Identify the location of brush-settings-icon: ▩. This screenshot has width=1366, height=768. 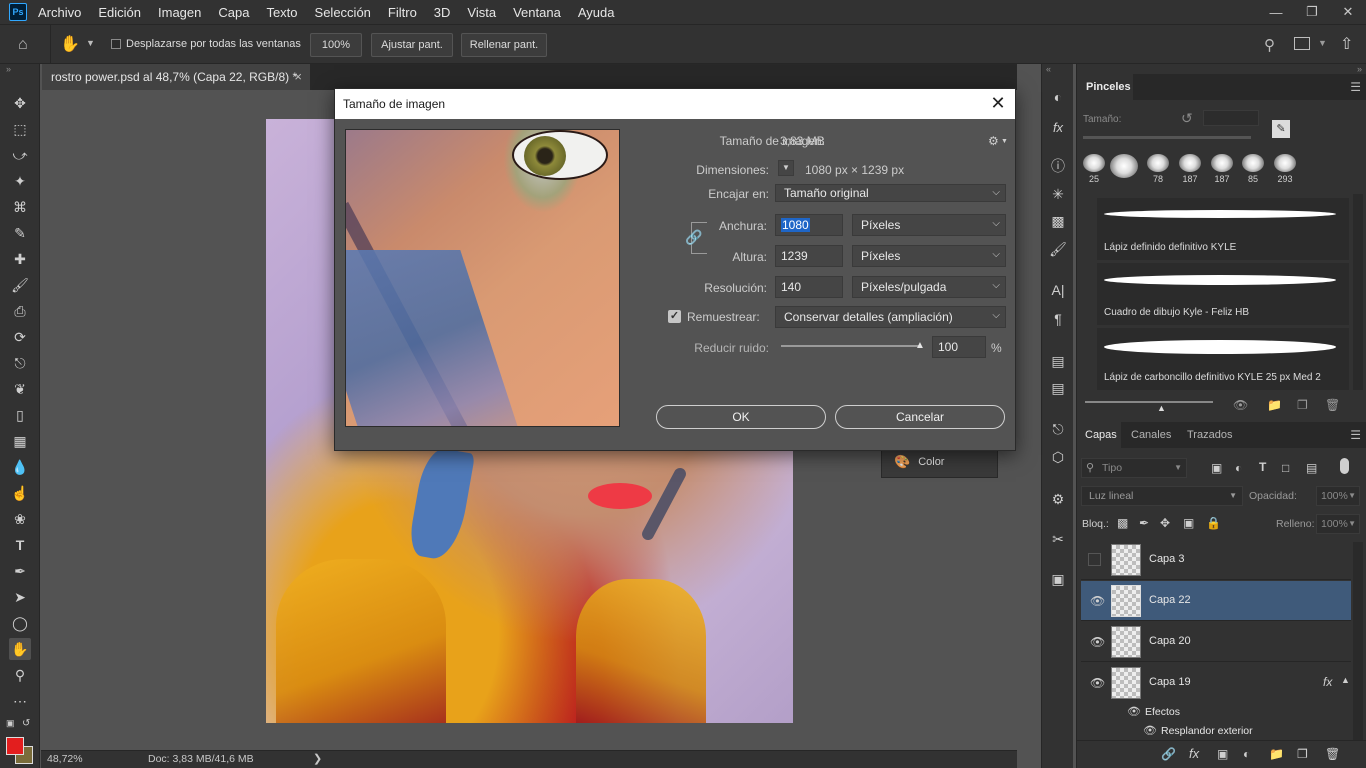
(1058, 221).